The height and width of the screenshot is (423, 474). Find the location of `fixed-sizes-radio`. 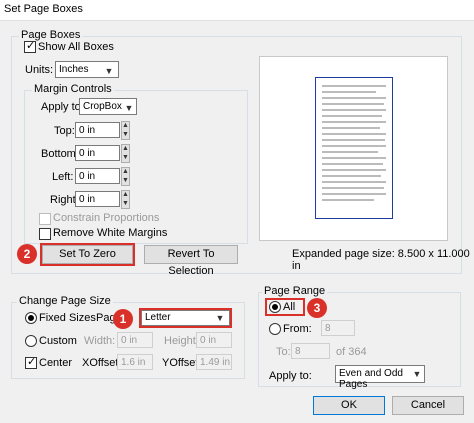

fixed-sizes-radio is located at coordinates (31, 318).